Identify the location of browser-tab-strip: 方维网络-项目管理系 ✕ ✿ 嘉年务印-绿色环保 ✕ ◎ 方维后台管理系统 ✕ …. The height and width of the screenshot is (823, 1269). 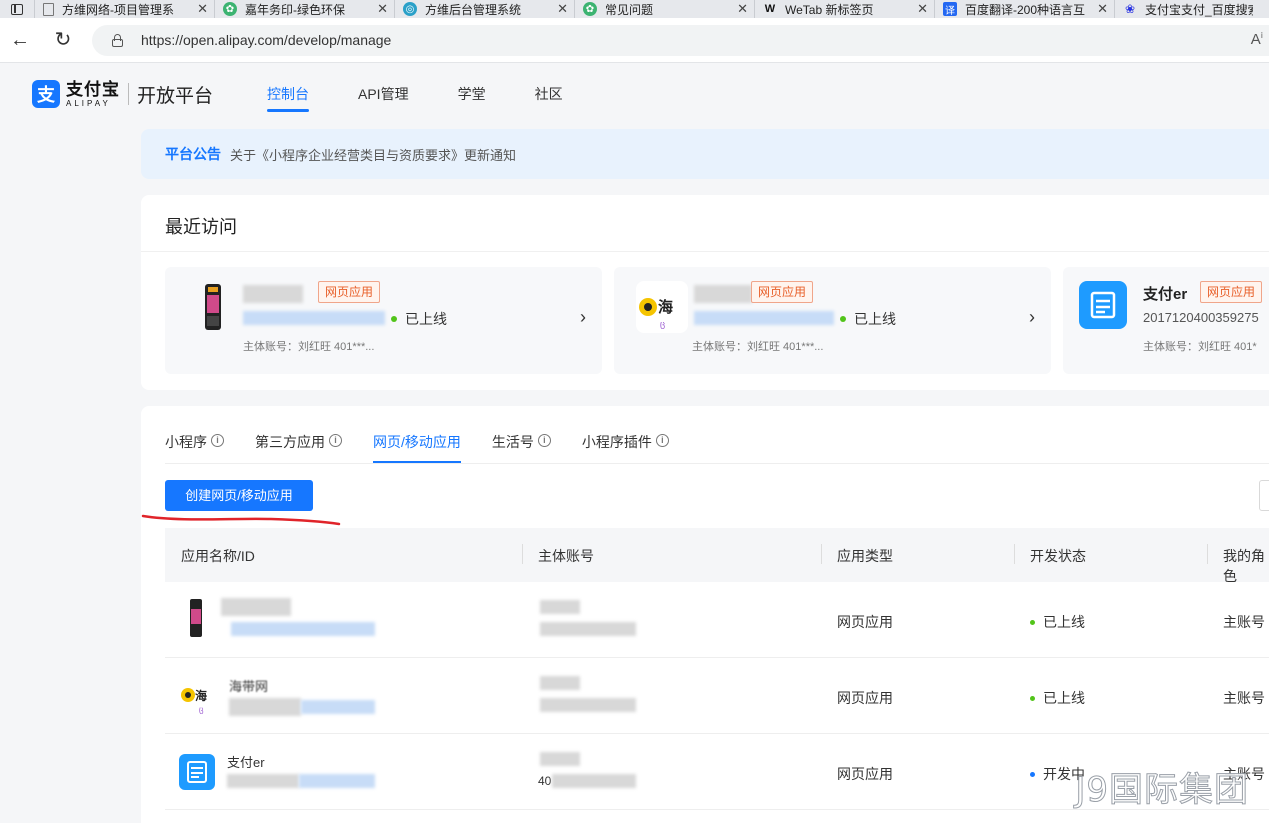
(634, 9).